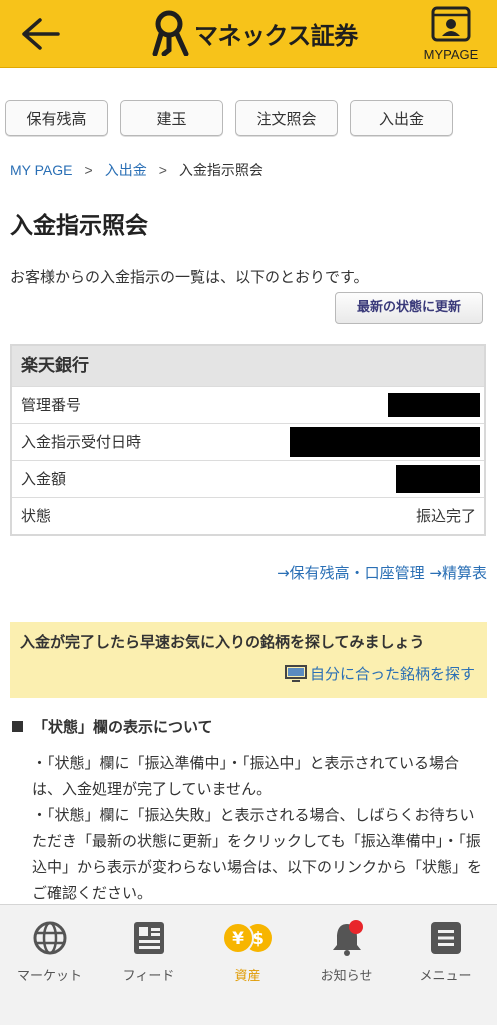  Describe the element at coordinates (171, 118) in the screenshot. I see `tab-positions: 建玉` at that location.